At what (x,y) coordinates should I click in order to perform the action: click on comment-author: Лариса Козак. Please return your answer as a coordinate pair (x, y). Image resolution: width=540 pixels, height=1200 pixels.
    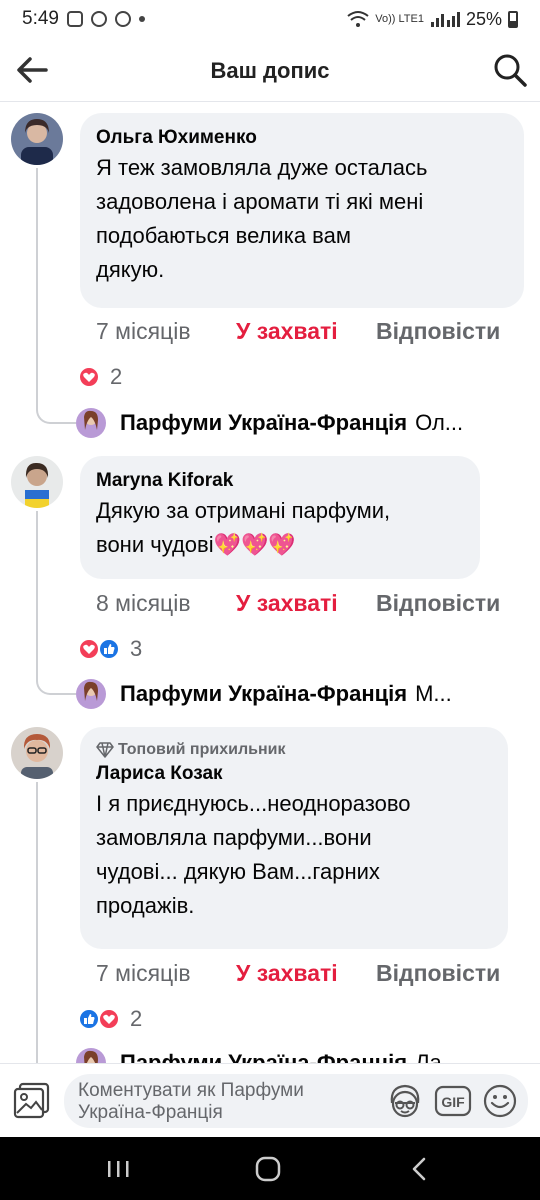
    Looking at the image, I should click on (294, 774).